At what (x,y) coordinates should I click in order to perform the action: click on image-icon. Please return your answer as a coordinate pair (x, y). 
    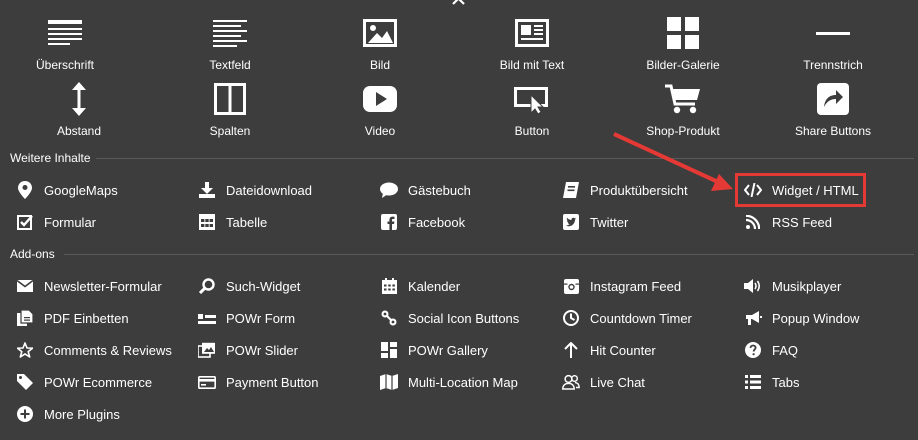
    Looking at the image, I should click on (380, 33).